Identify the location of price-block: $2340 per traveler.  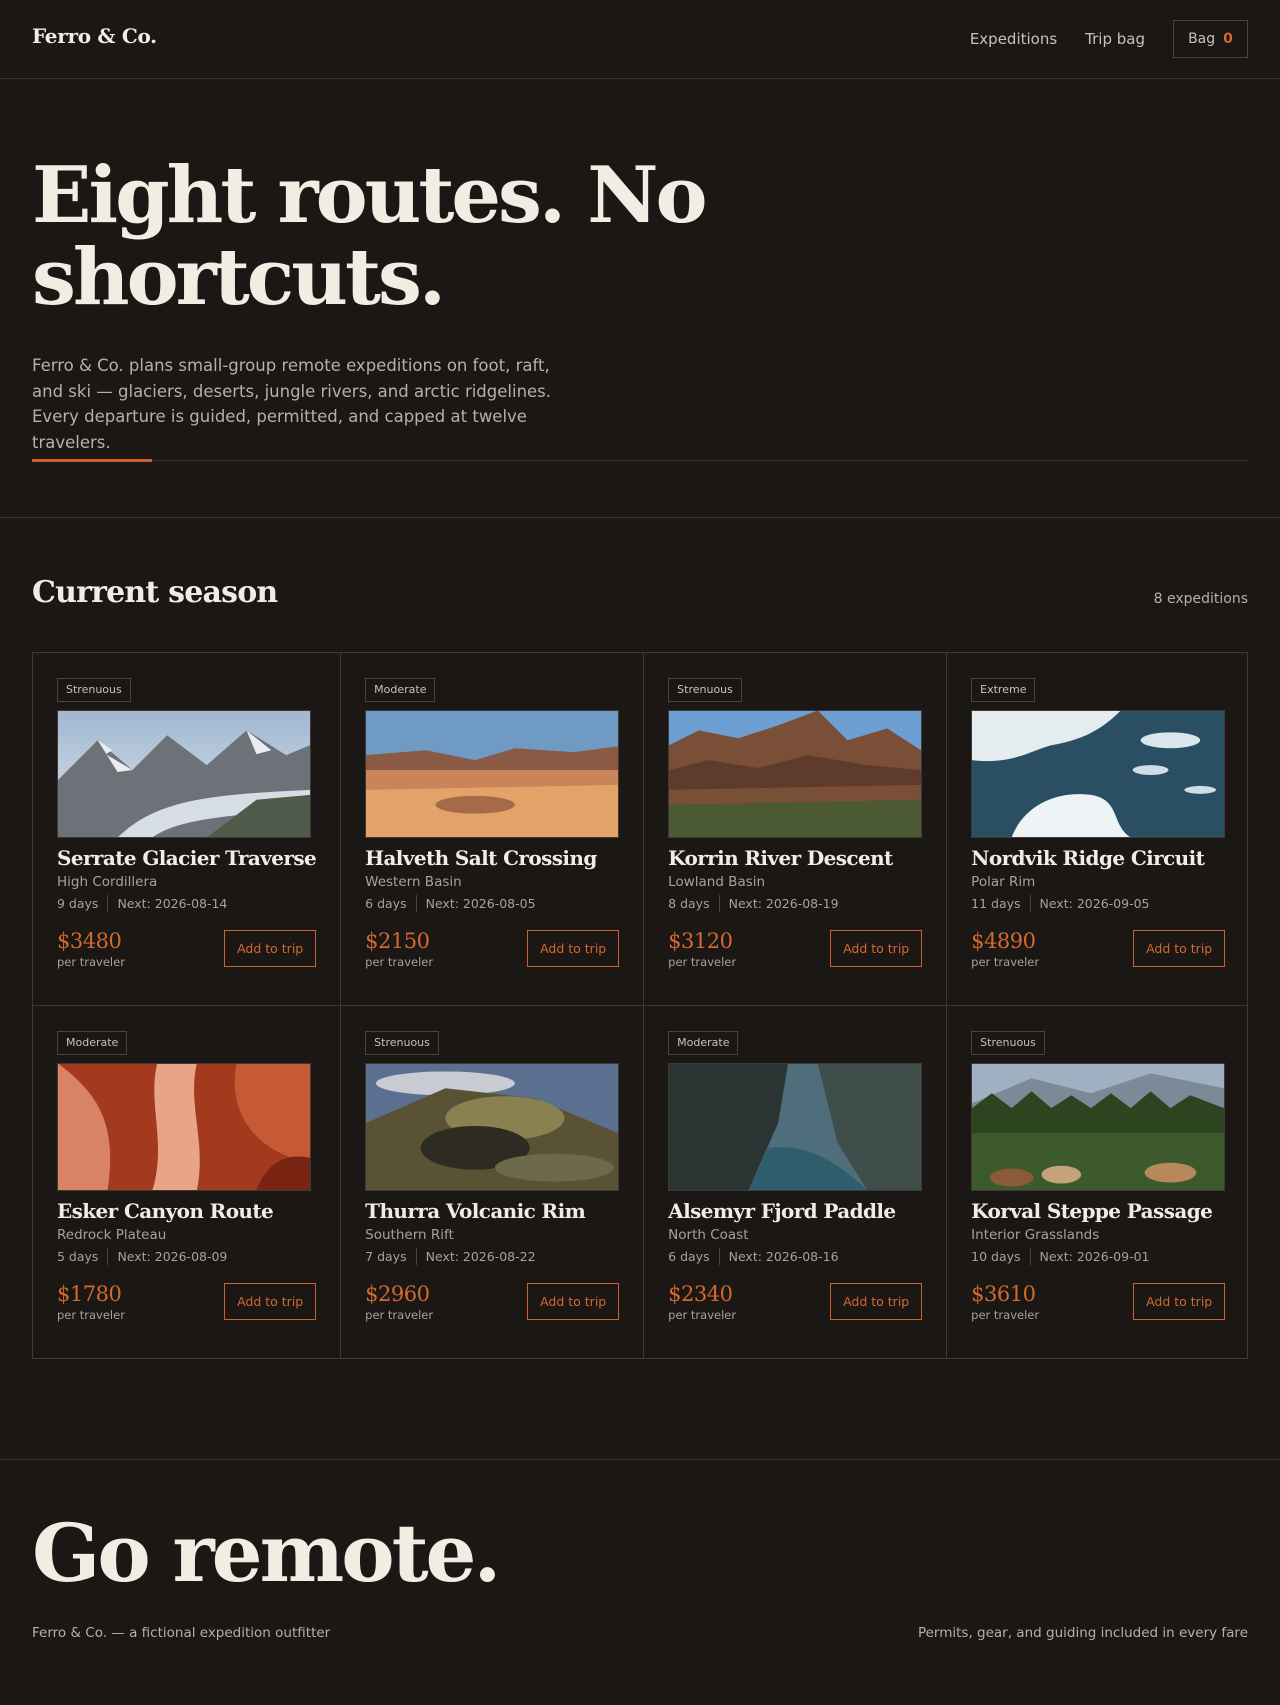
(702, 1302).